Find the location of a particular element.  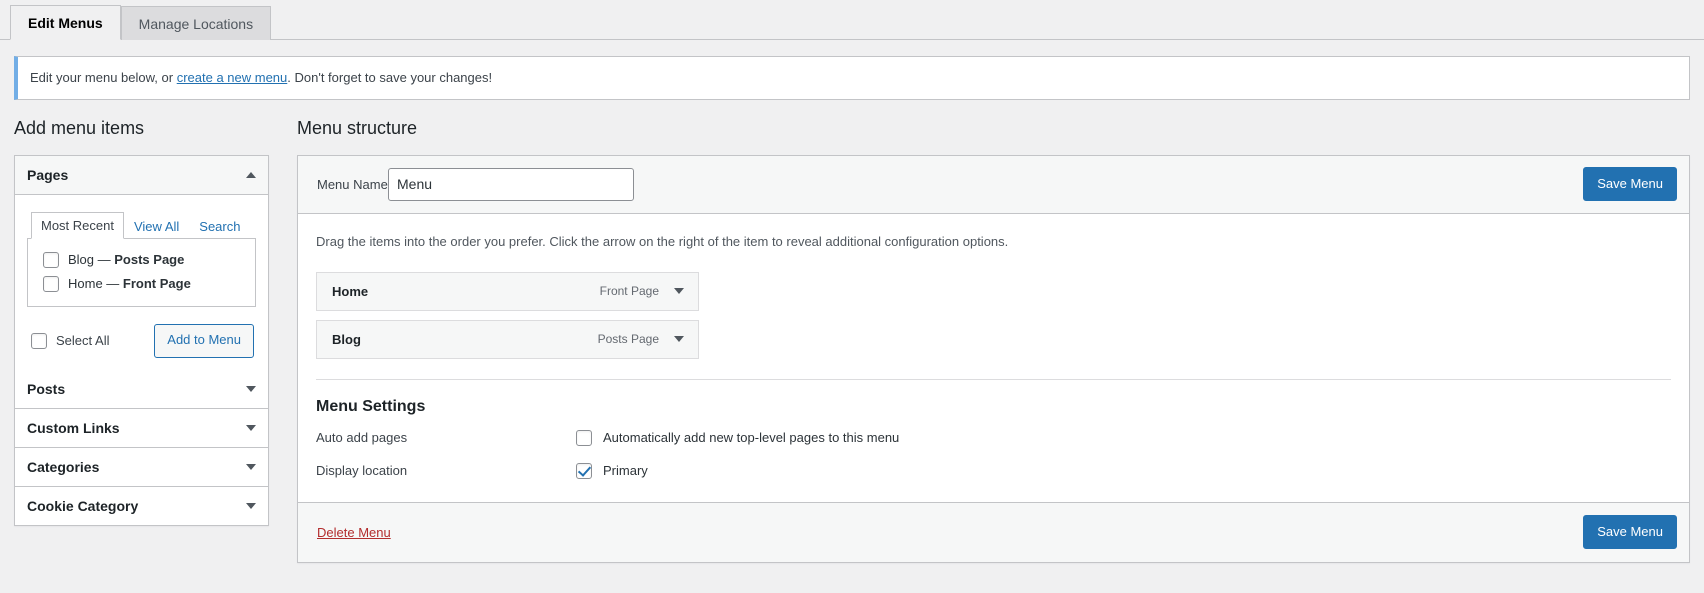

accordion-title-cookie-category: Cookie Category is located at coordinates (83, 505).